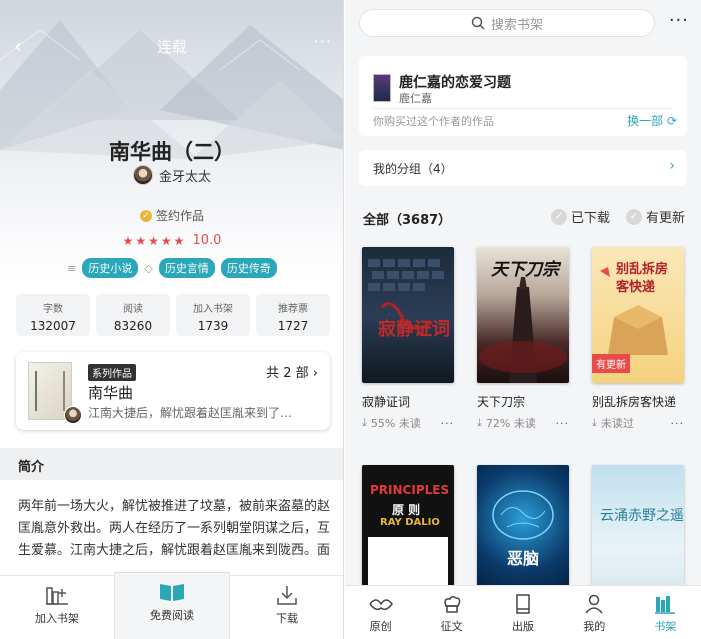 The image size is (701, 639). I want to click on tag-icon: ◇, so click(148, 268).